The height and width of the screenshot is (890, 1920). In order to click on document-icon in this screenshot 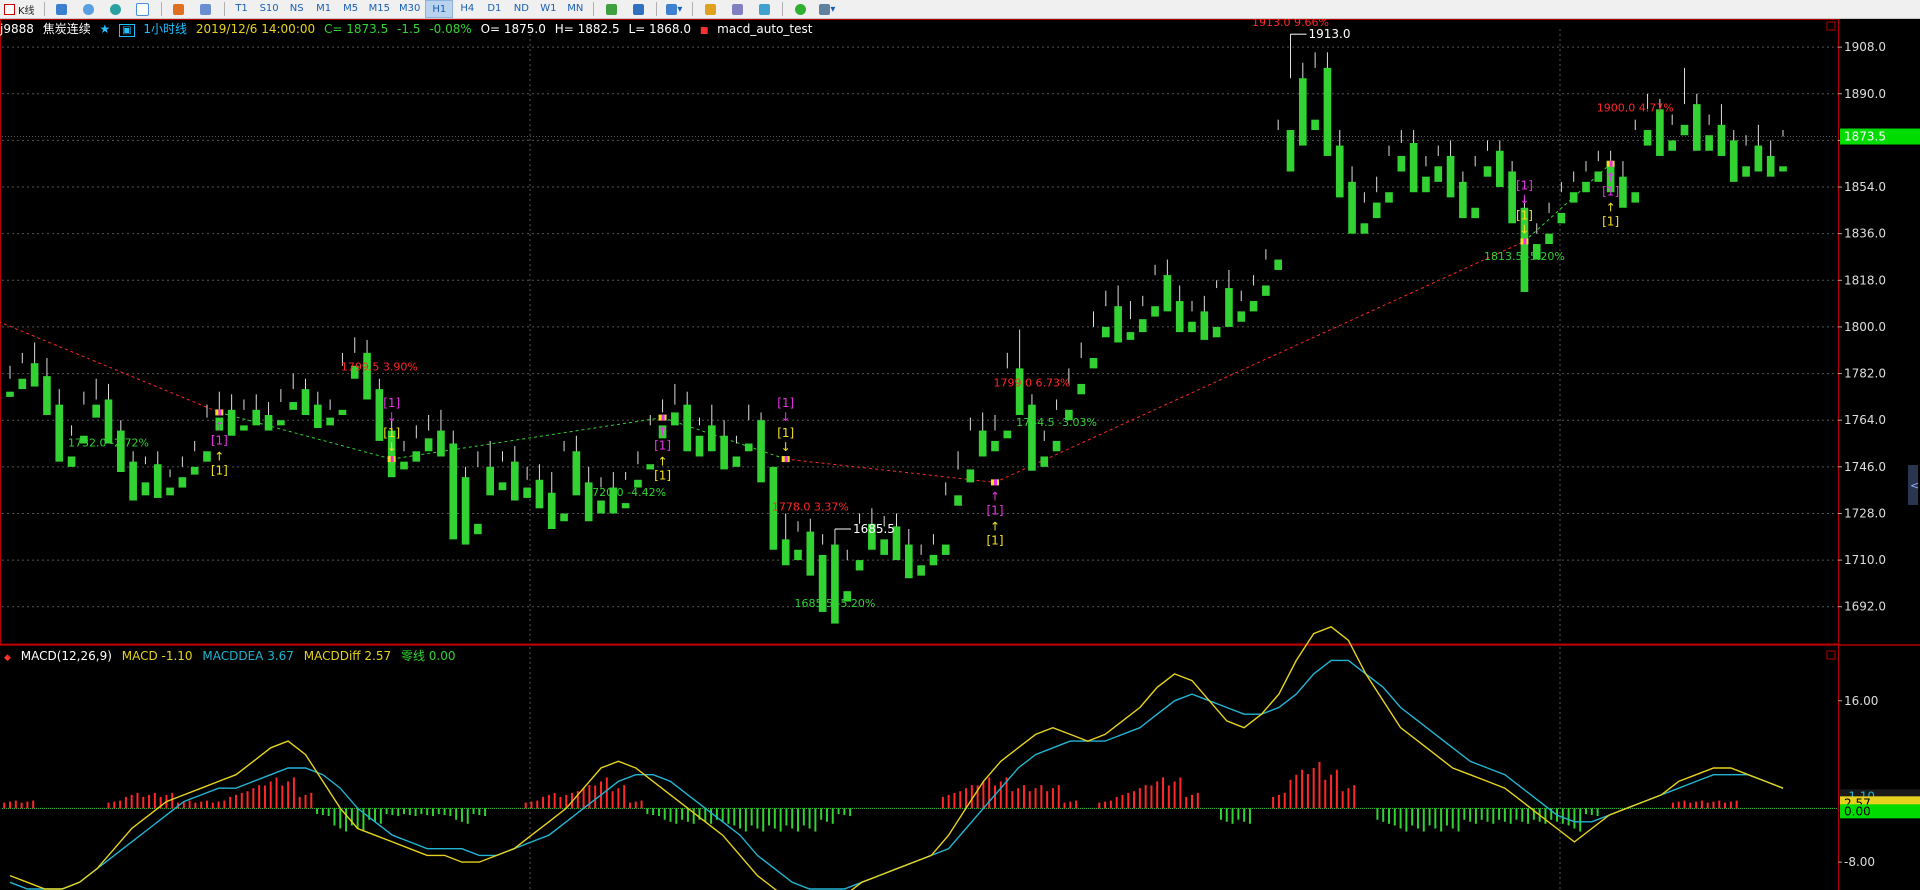, I will do `click(737, 9)`.